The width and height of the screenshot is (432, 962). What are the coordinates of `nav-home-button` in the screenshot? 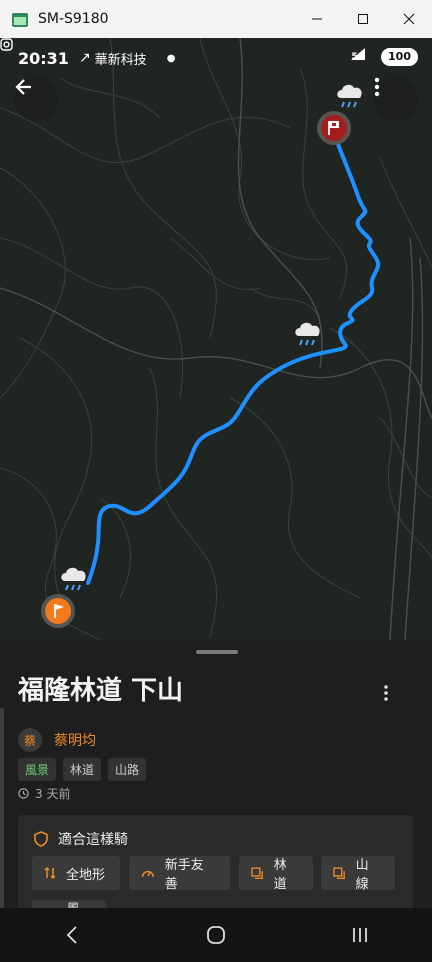 It's located at (216, 935).